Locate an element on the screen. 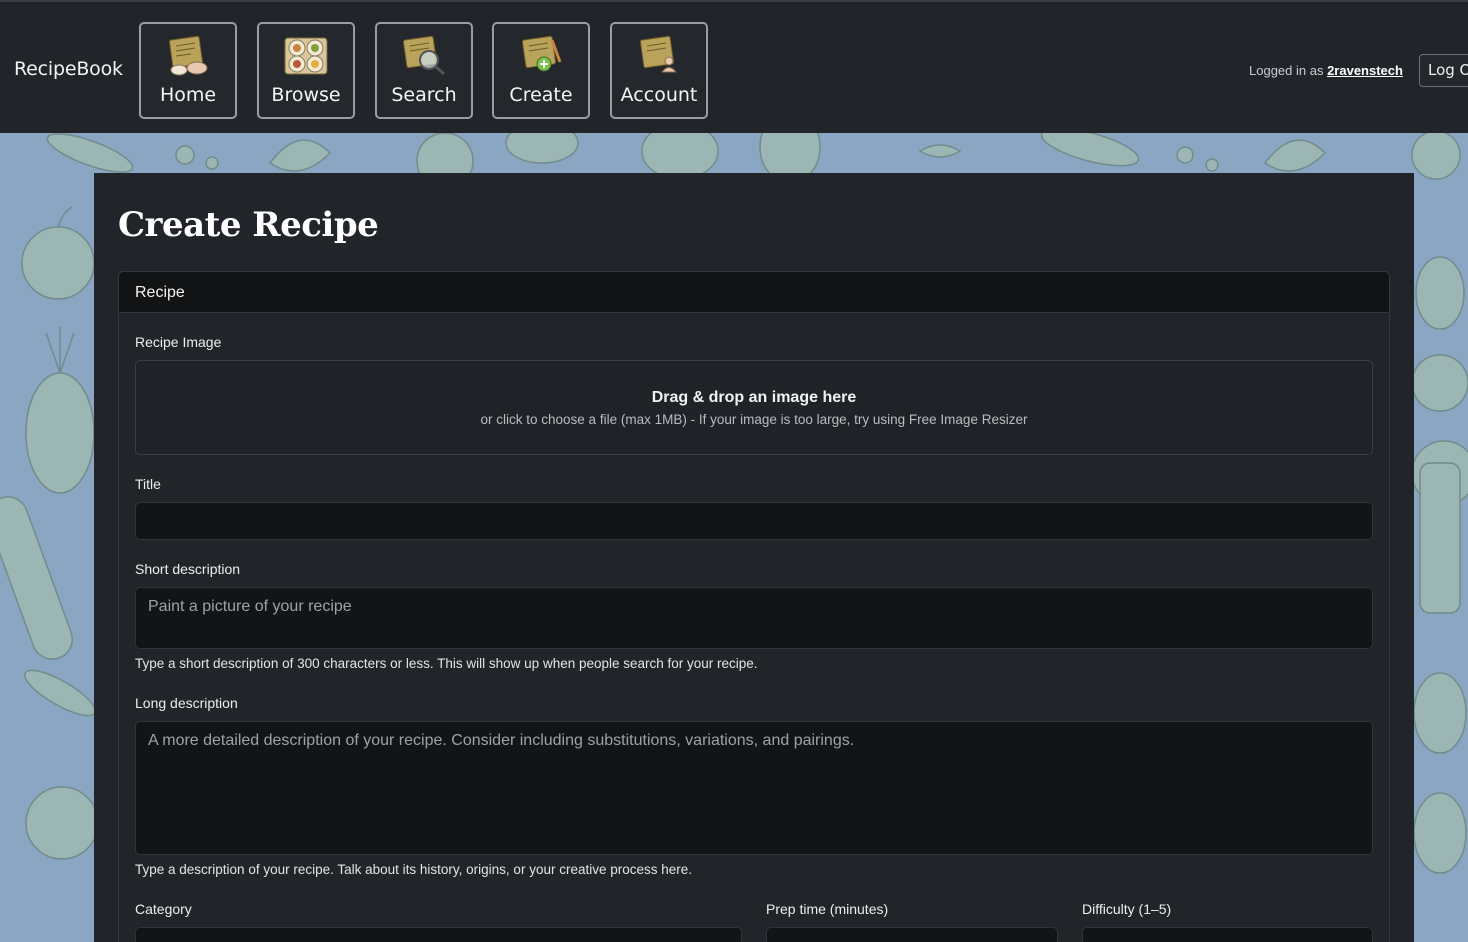 The height and width of the screenshot is (942, 1468). category-label: Category is located at coordinates (163, 909).